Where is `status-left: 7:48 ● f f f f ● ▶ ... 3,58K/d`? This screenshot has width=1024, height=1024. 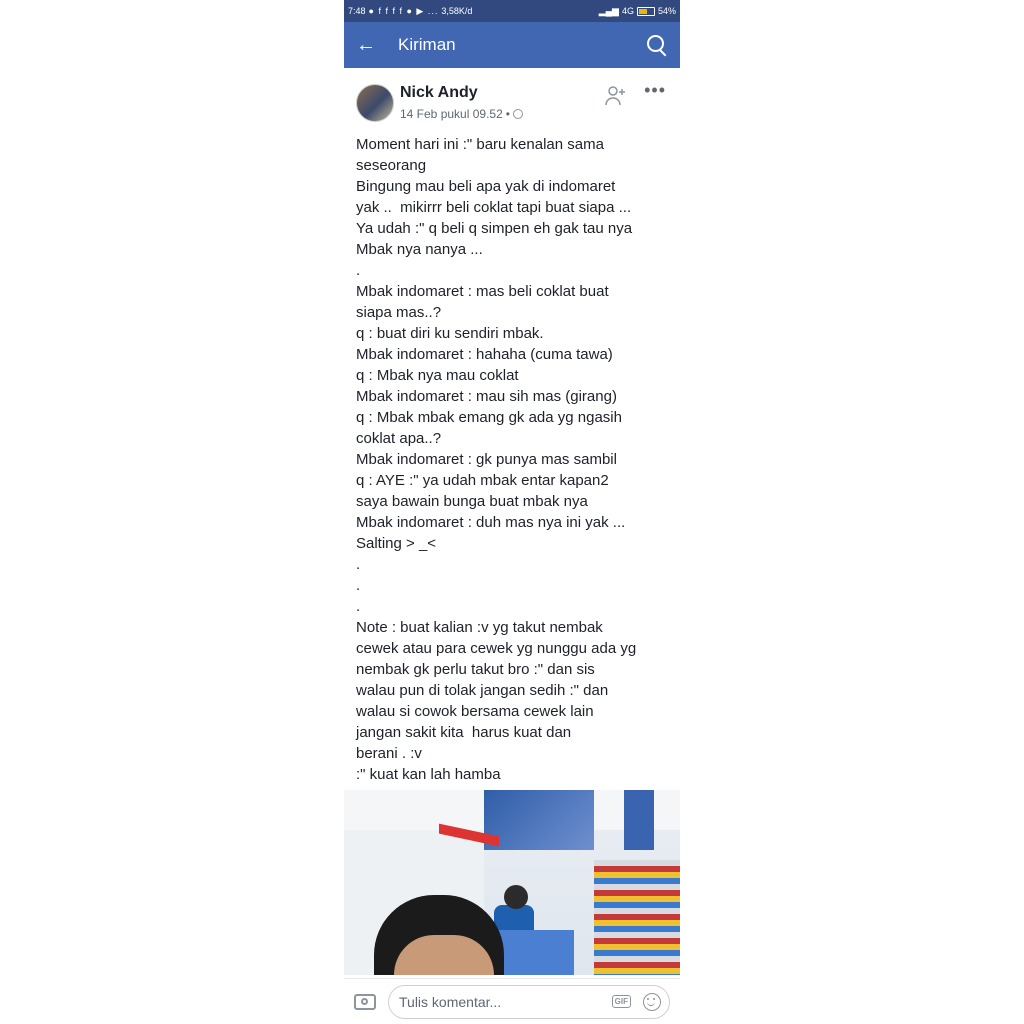 status-left: 7:48 ● f f f f ● ▶ ... 3,58K/d is located at coordinates (410, 11).